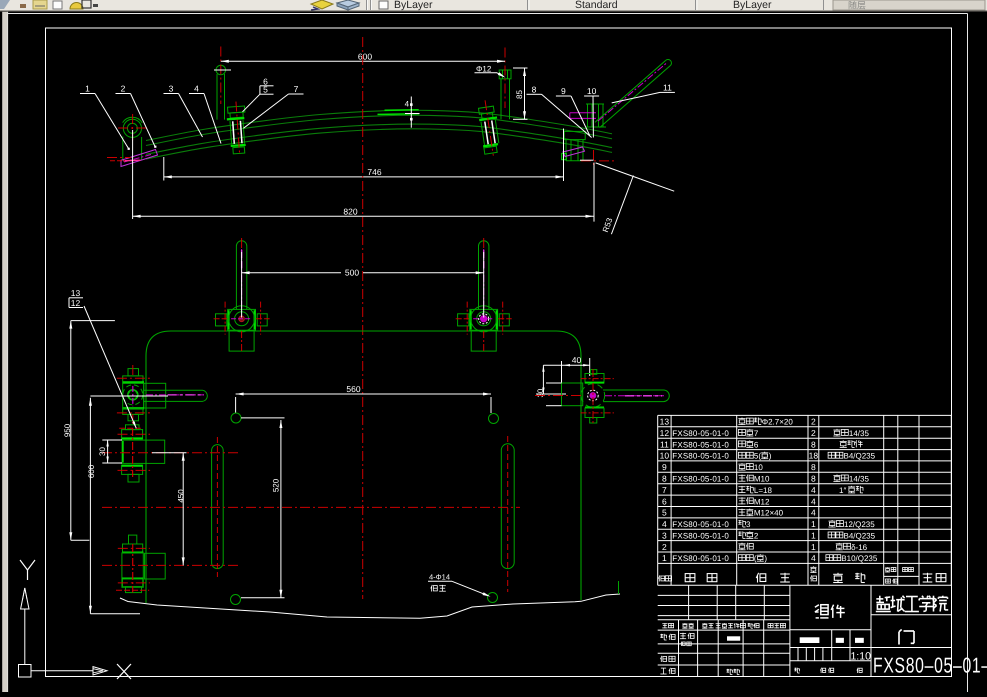 The height and width of the screenshot is (697, 987). I want to click on svg-text: 1″, so click(842, 490).